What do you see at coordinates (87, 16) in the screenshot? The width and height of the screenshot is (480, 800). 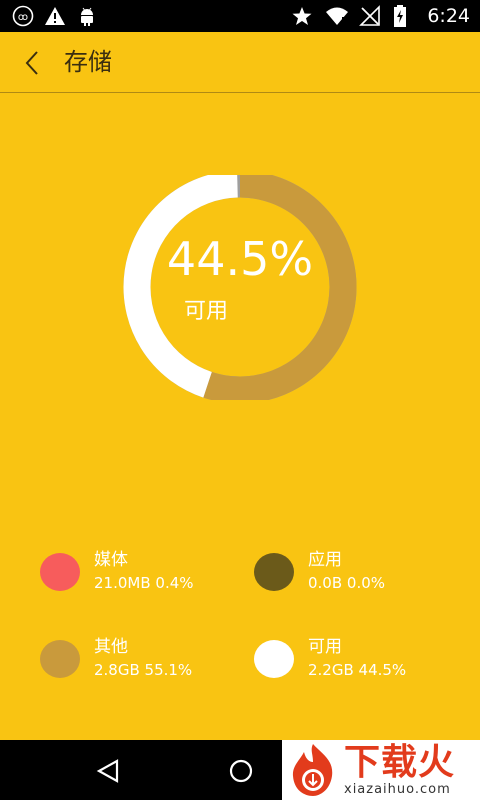 I see `android-icon` at bounding box center [87, 16].